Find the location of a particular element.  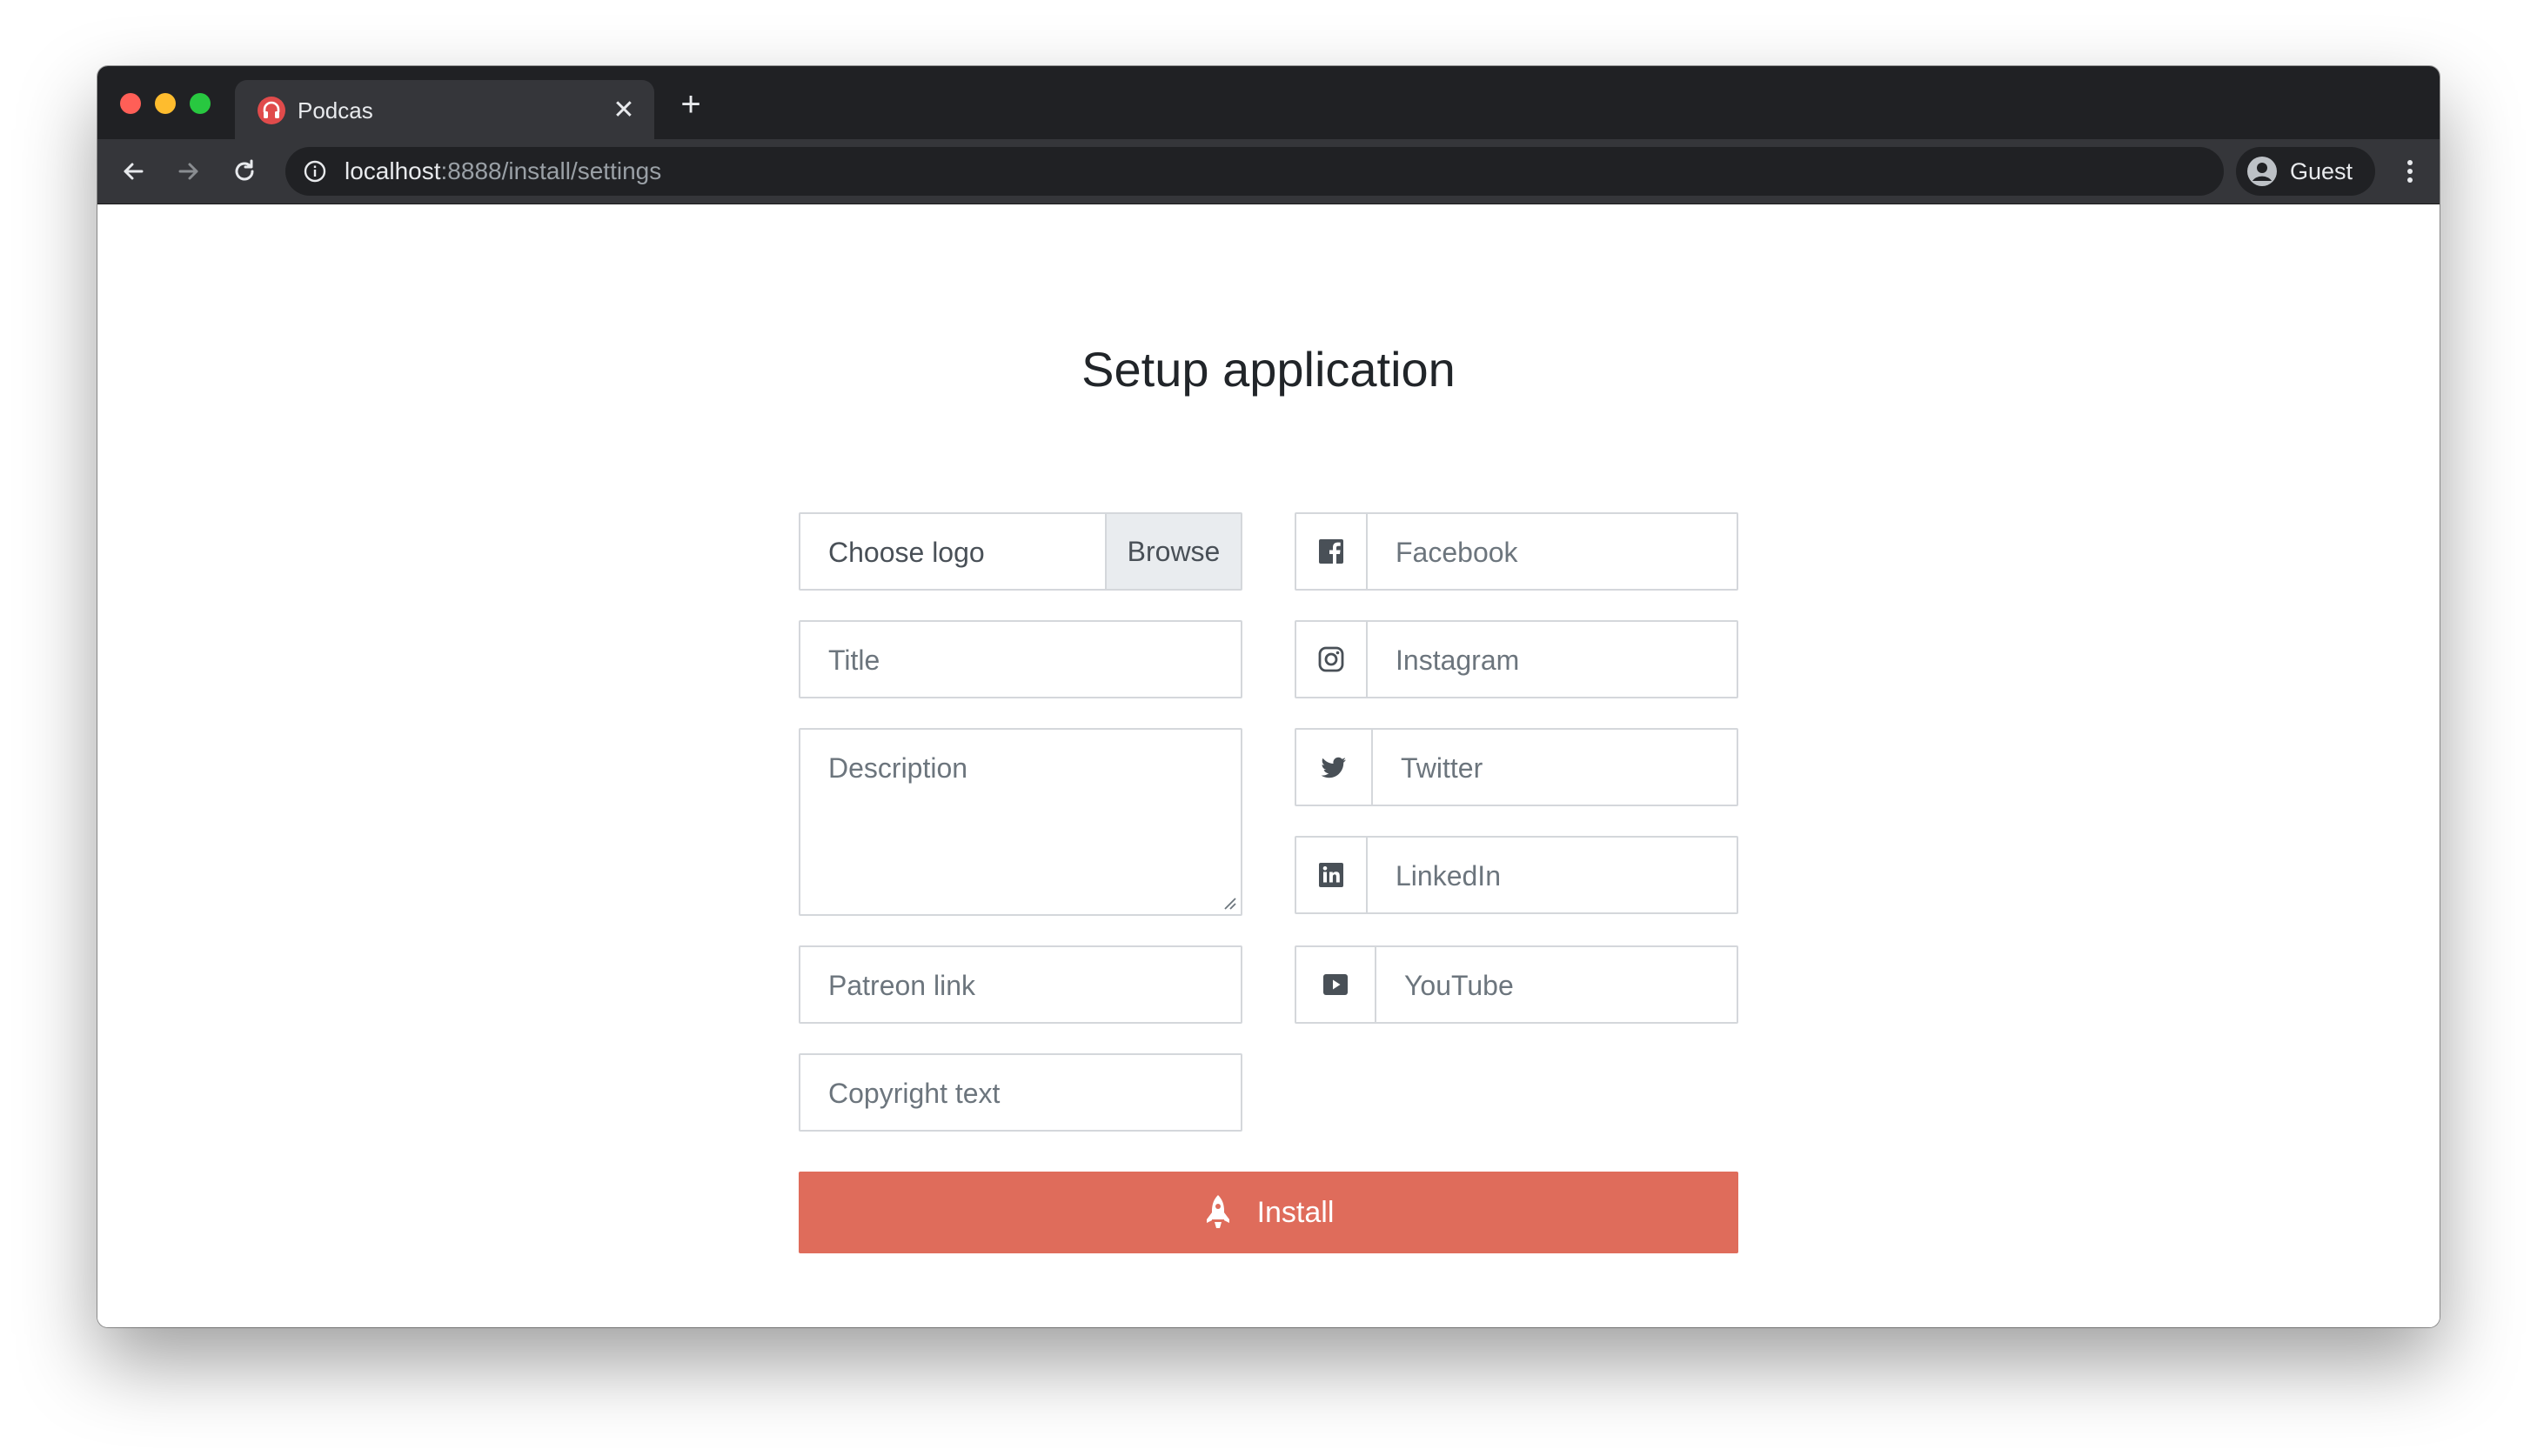

twitter-input: Twitter is located at coordinates (1516, 767).